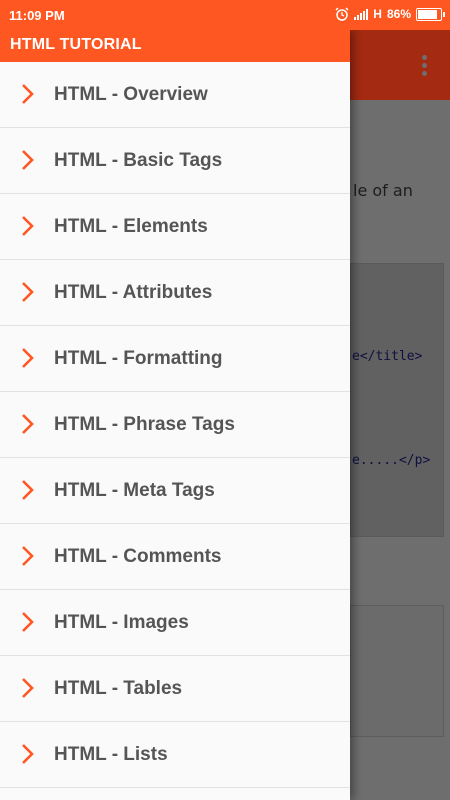 The image size is (450, 800). What do you see at coordinates (76, 44) in the screenshot?
I see `drawer-title: HTML TUTORIAL` at bounding box center [76, 44].